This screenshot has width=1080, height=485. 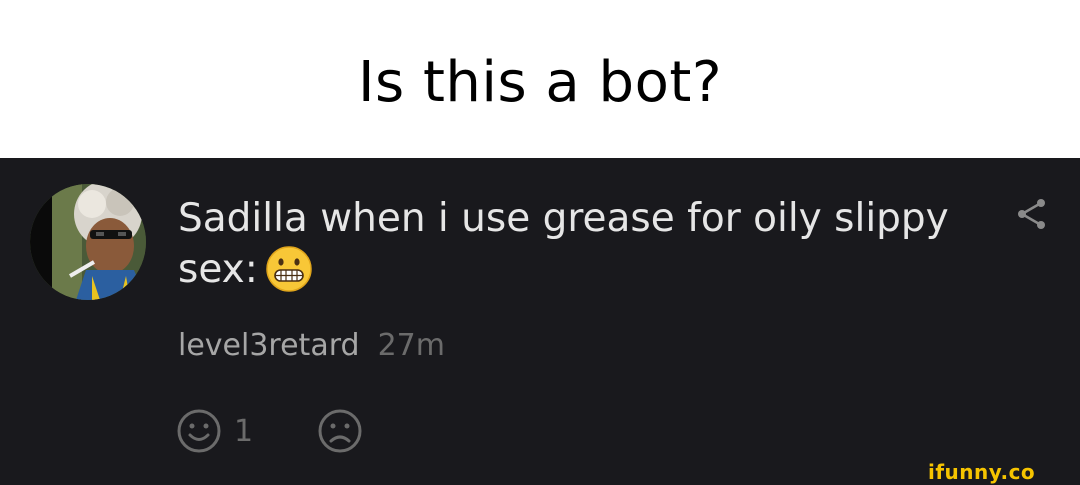 I want to click on frown-icon, so click(x=340, y=431).